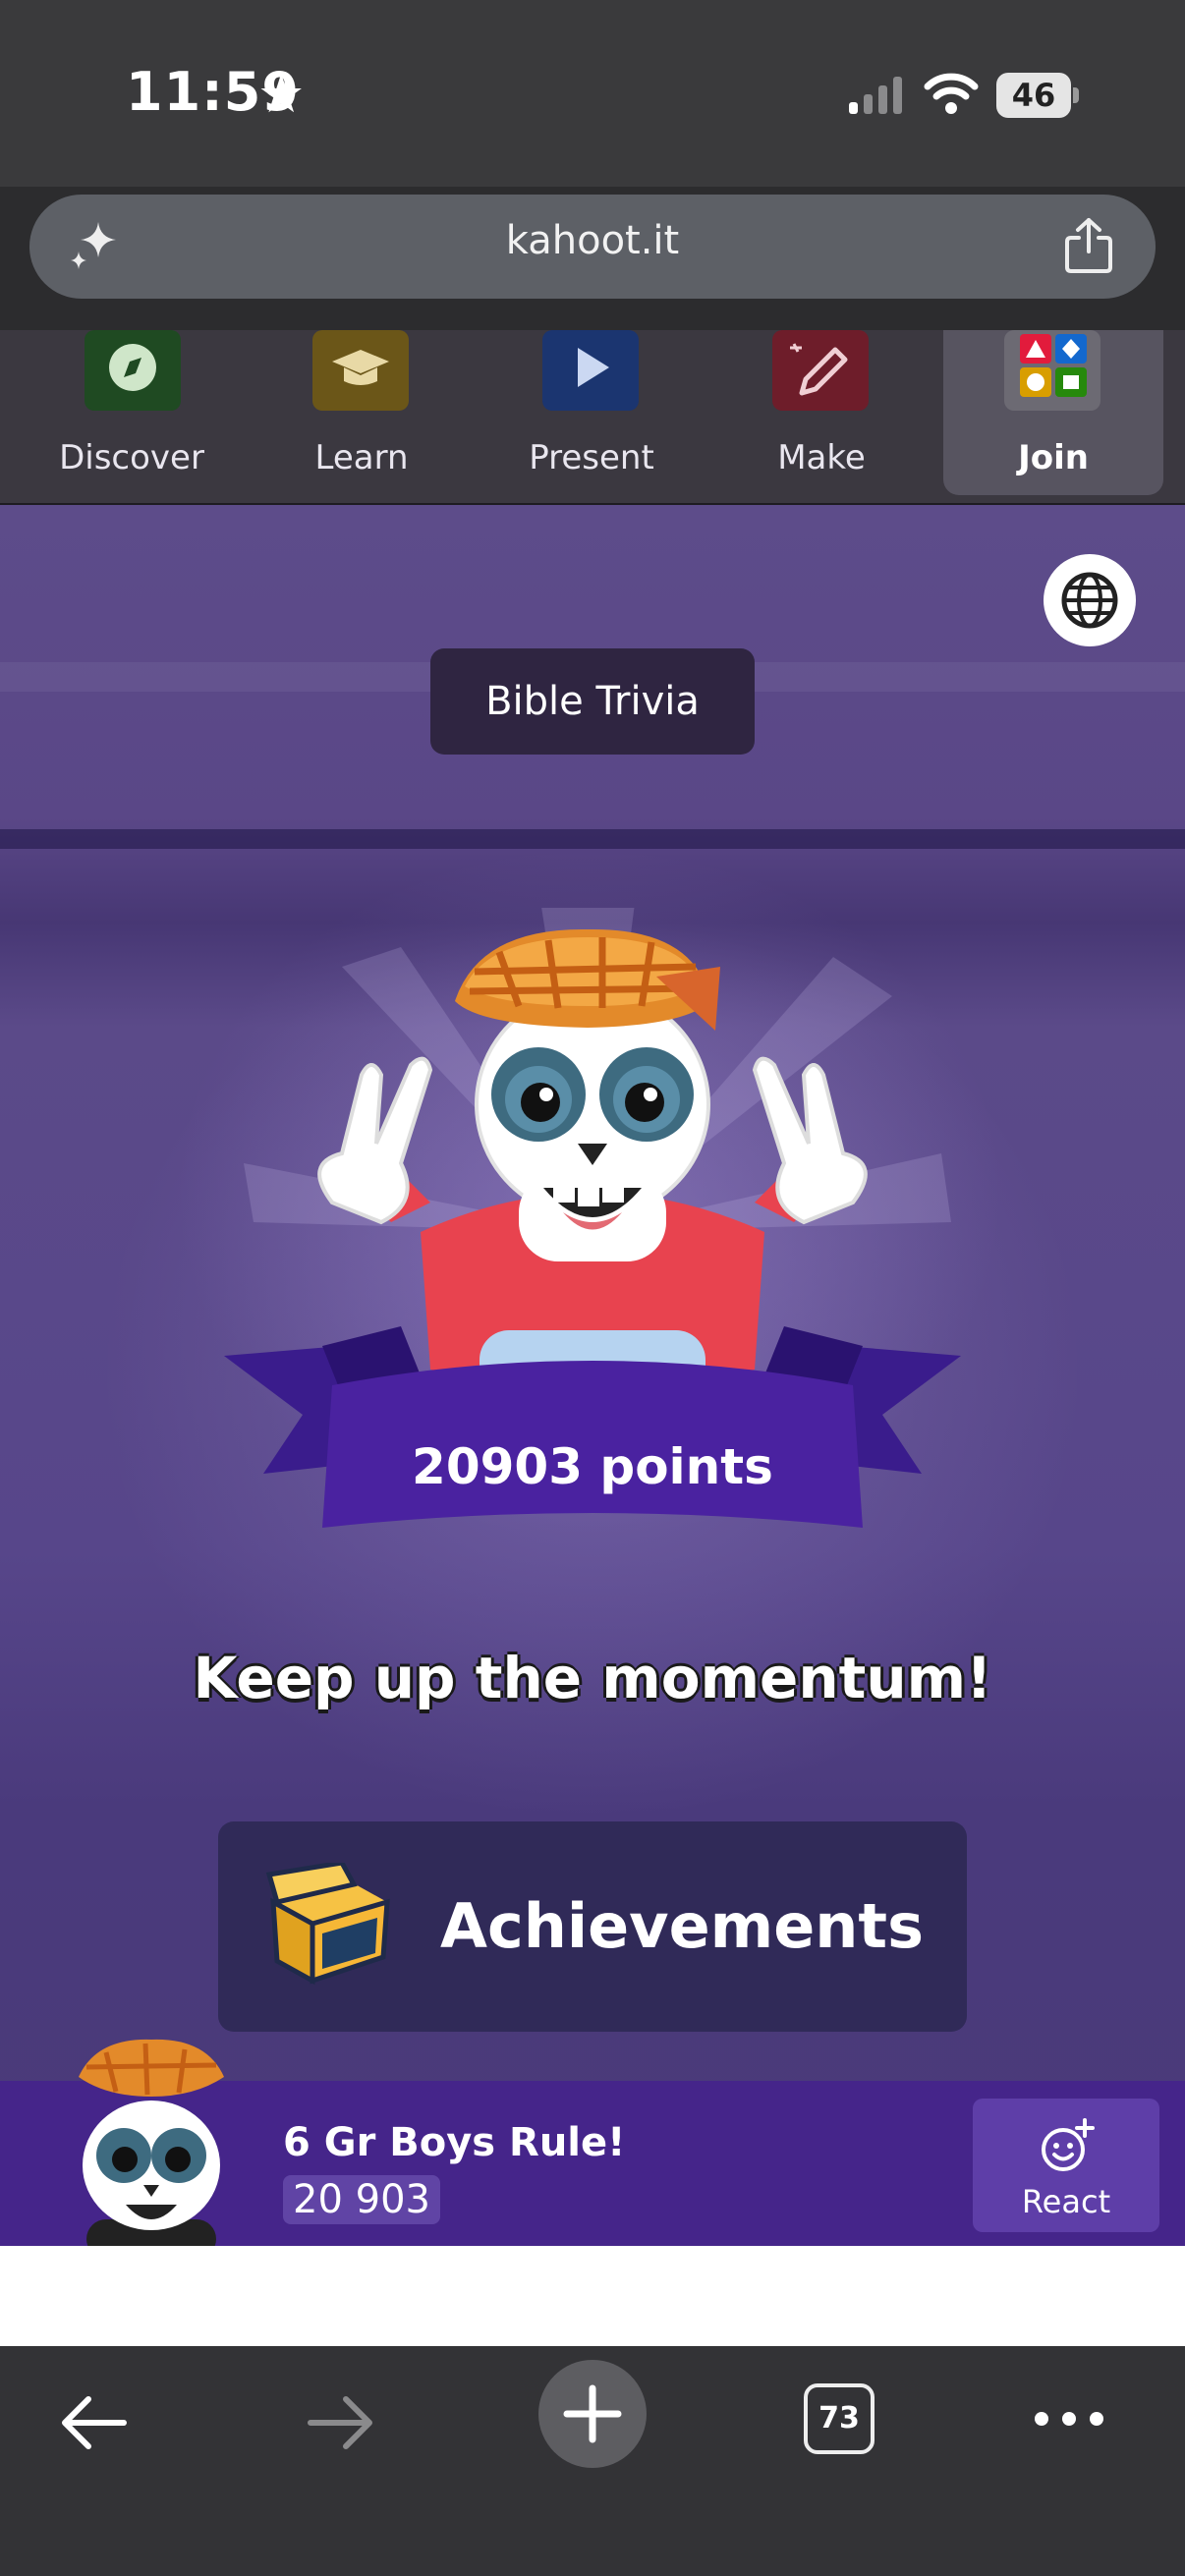  Describe the element at coordinates (592, 1678) in the screenshot. I see `feedback-message: Keep up the momentum!` at that location.